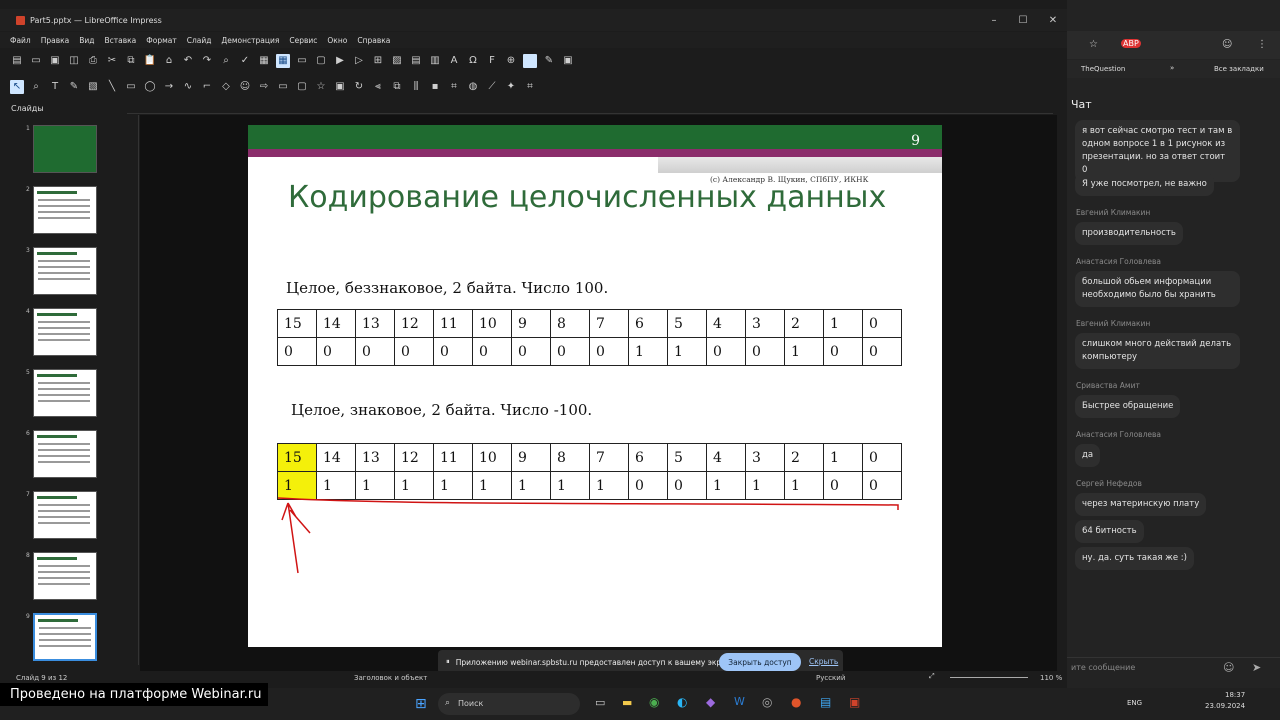 Image resolution: width=1280 pixels, height=720 pixels. I want to click on profile-icon: ☺, so click(1227, 44).